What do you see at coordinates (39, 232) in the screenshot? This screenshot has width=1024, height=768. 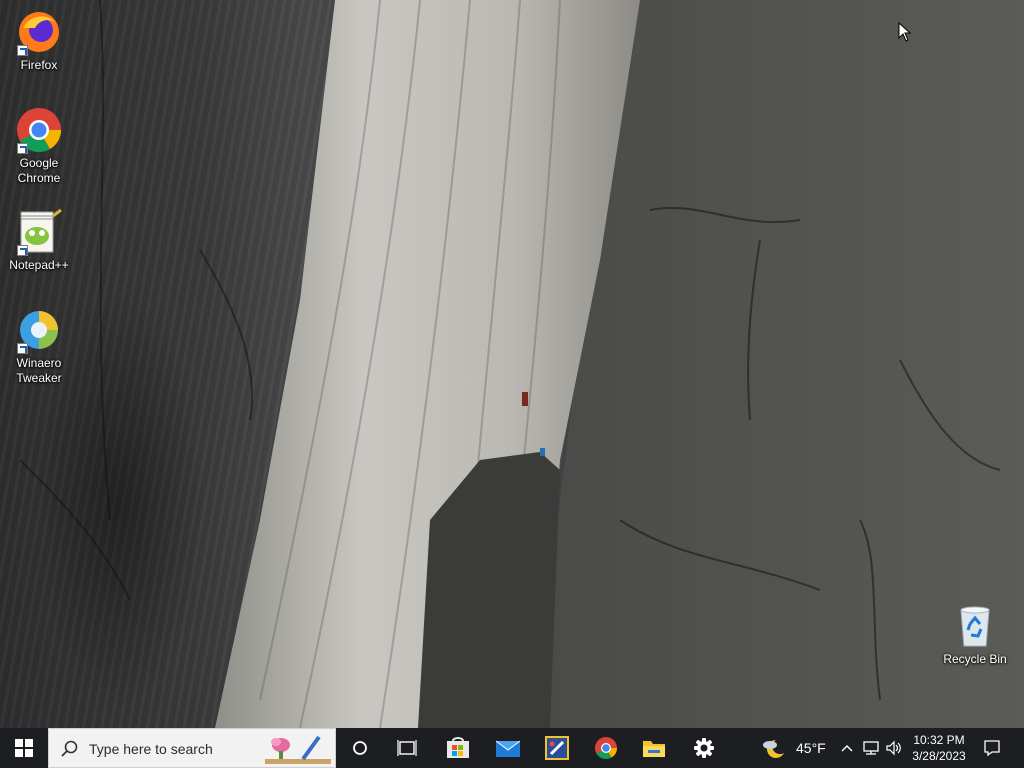 I see `notepad-plus-plus-icon` at bounding box center [39, 232].